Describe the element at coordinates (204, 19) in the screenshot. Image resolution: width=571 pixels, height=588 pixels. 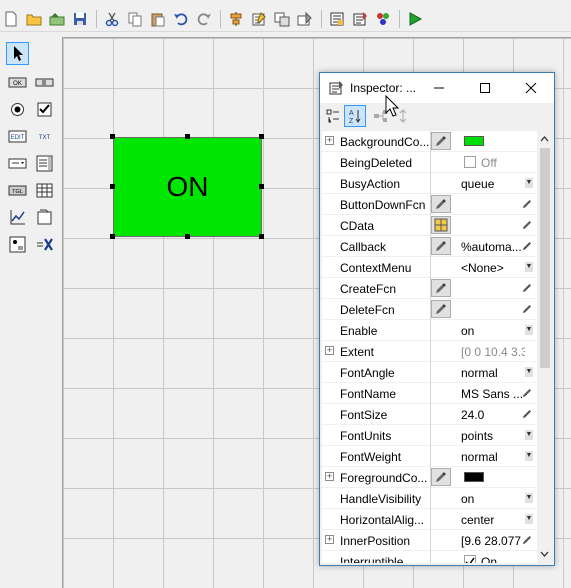
I see `redo-icon` at that location.